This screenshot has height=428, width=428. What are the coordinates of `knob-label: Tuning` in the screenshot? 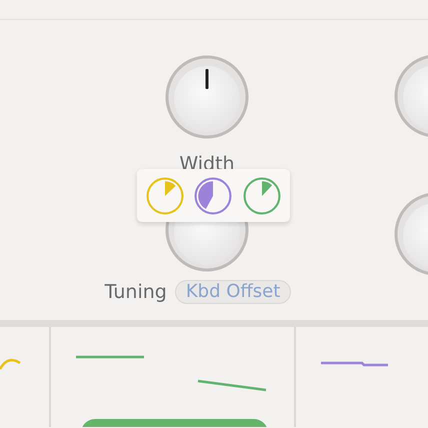 It's located at (135, 292).